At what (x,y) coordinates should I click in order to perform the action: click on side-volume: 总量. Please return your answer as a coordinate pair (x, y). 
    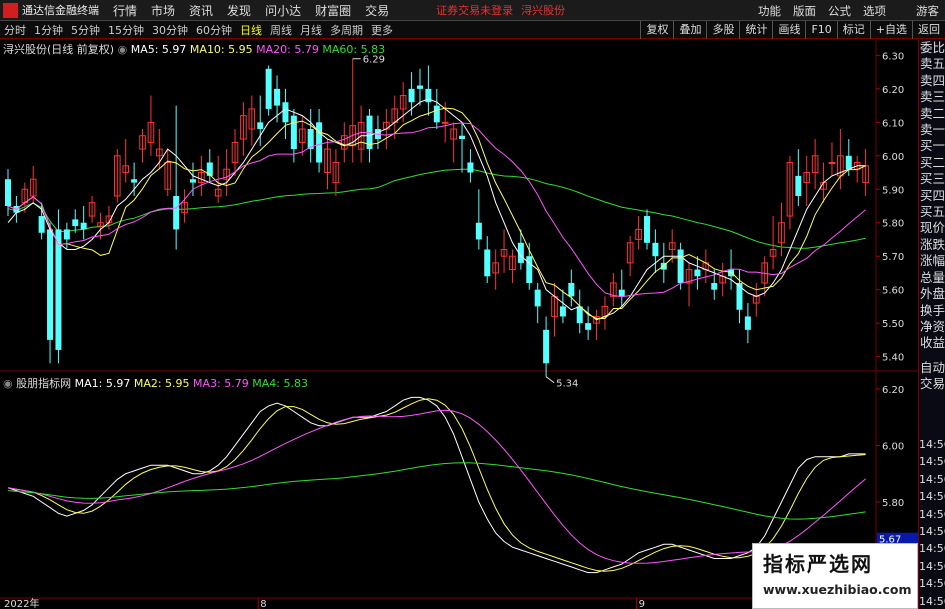
    Looking at the image, I should click on (932, 277).